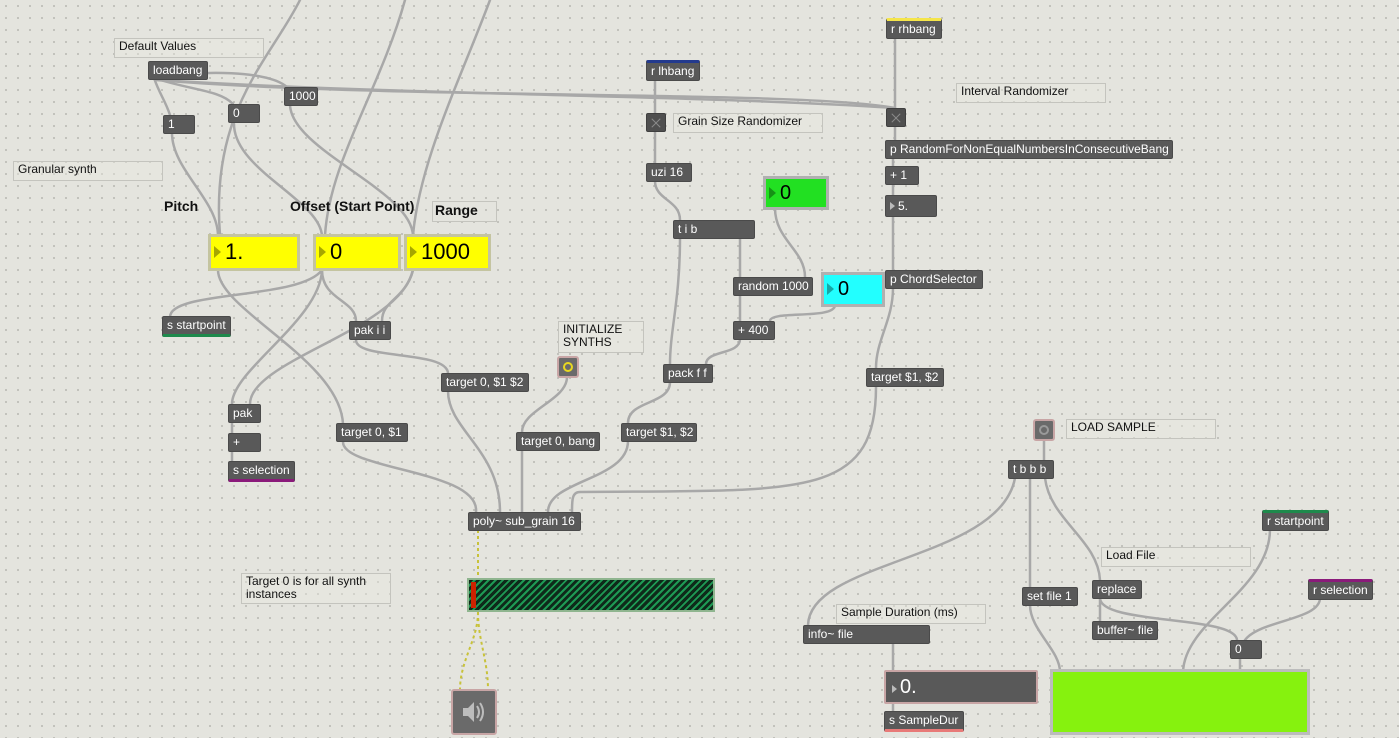 Image resolution: width=1399 pixels, height=738 pixels. Describe the element at coordinates (244, 442) in the screenshot. I see `plus-object: +` at that location.